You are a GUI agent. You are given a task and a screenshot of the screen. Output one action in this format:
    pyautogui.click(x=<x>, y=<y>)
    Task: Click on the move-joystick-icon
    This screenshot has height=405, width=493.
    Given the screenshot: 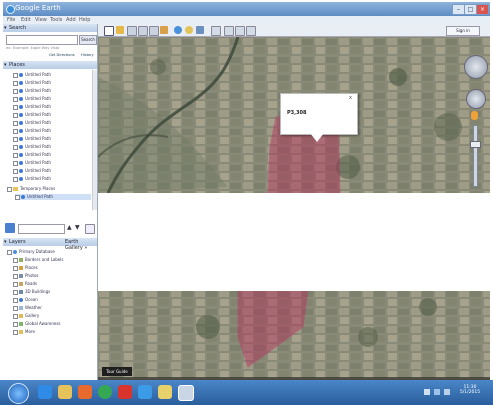 What is the action you would take?
    pyautogui.click(x=476, y=99)
    